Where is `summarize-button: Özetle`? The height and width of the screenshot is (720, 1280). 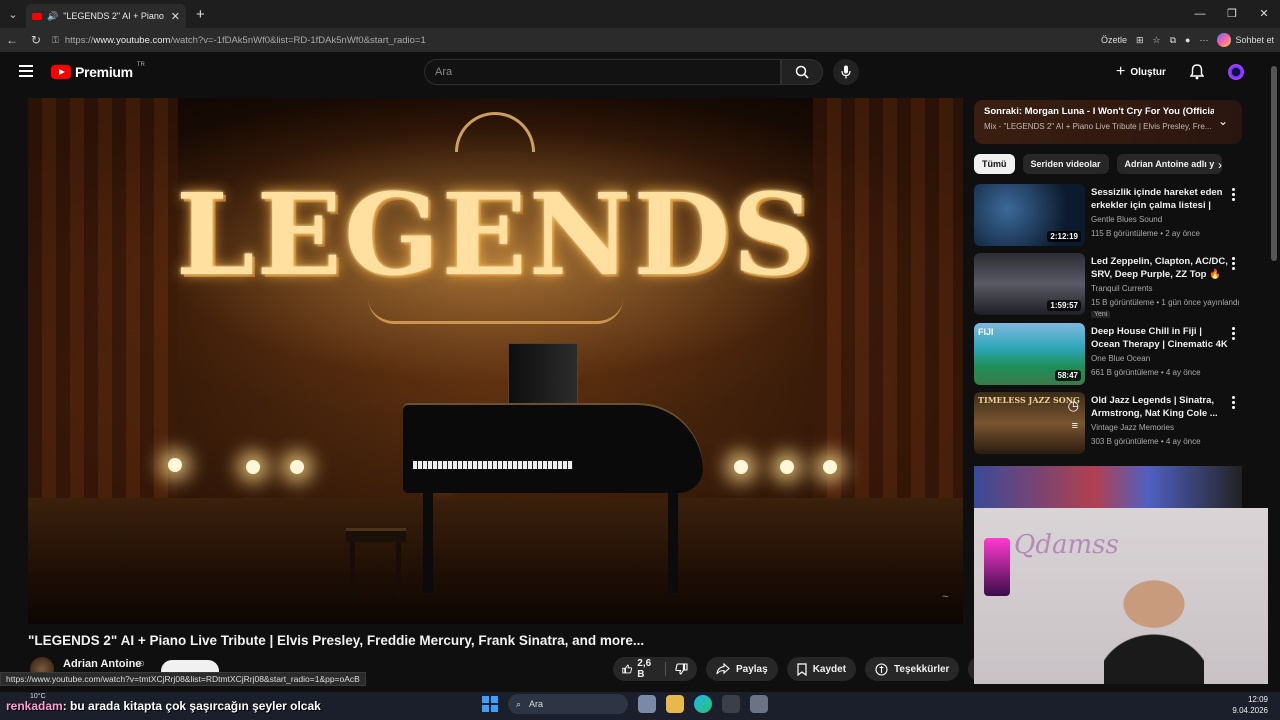
summarize-button: Özetle is located at coordinates (1114, 40).